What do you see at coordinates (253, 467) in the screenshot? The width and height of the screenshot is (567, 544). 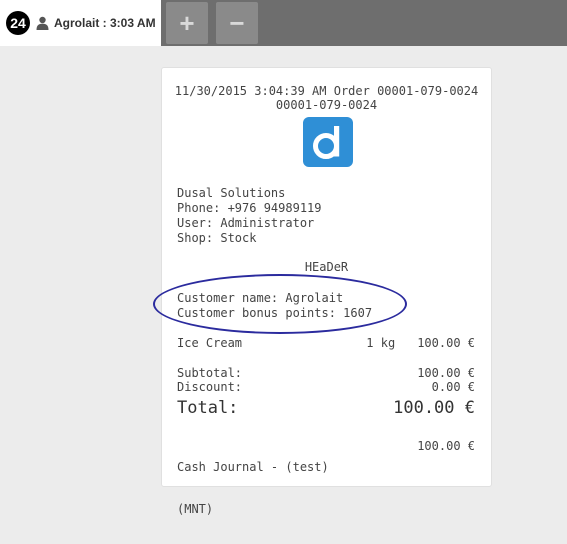 I see `payment-method: Cash Journal - (test)` at bounding box center [253, 467].